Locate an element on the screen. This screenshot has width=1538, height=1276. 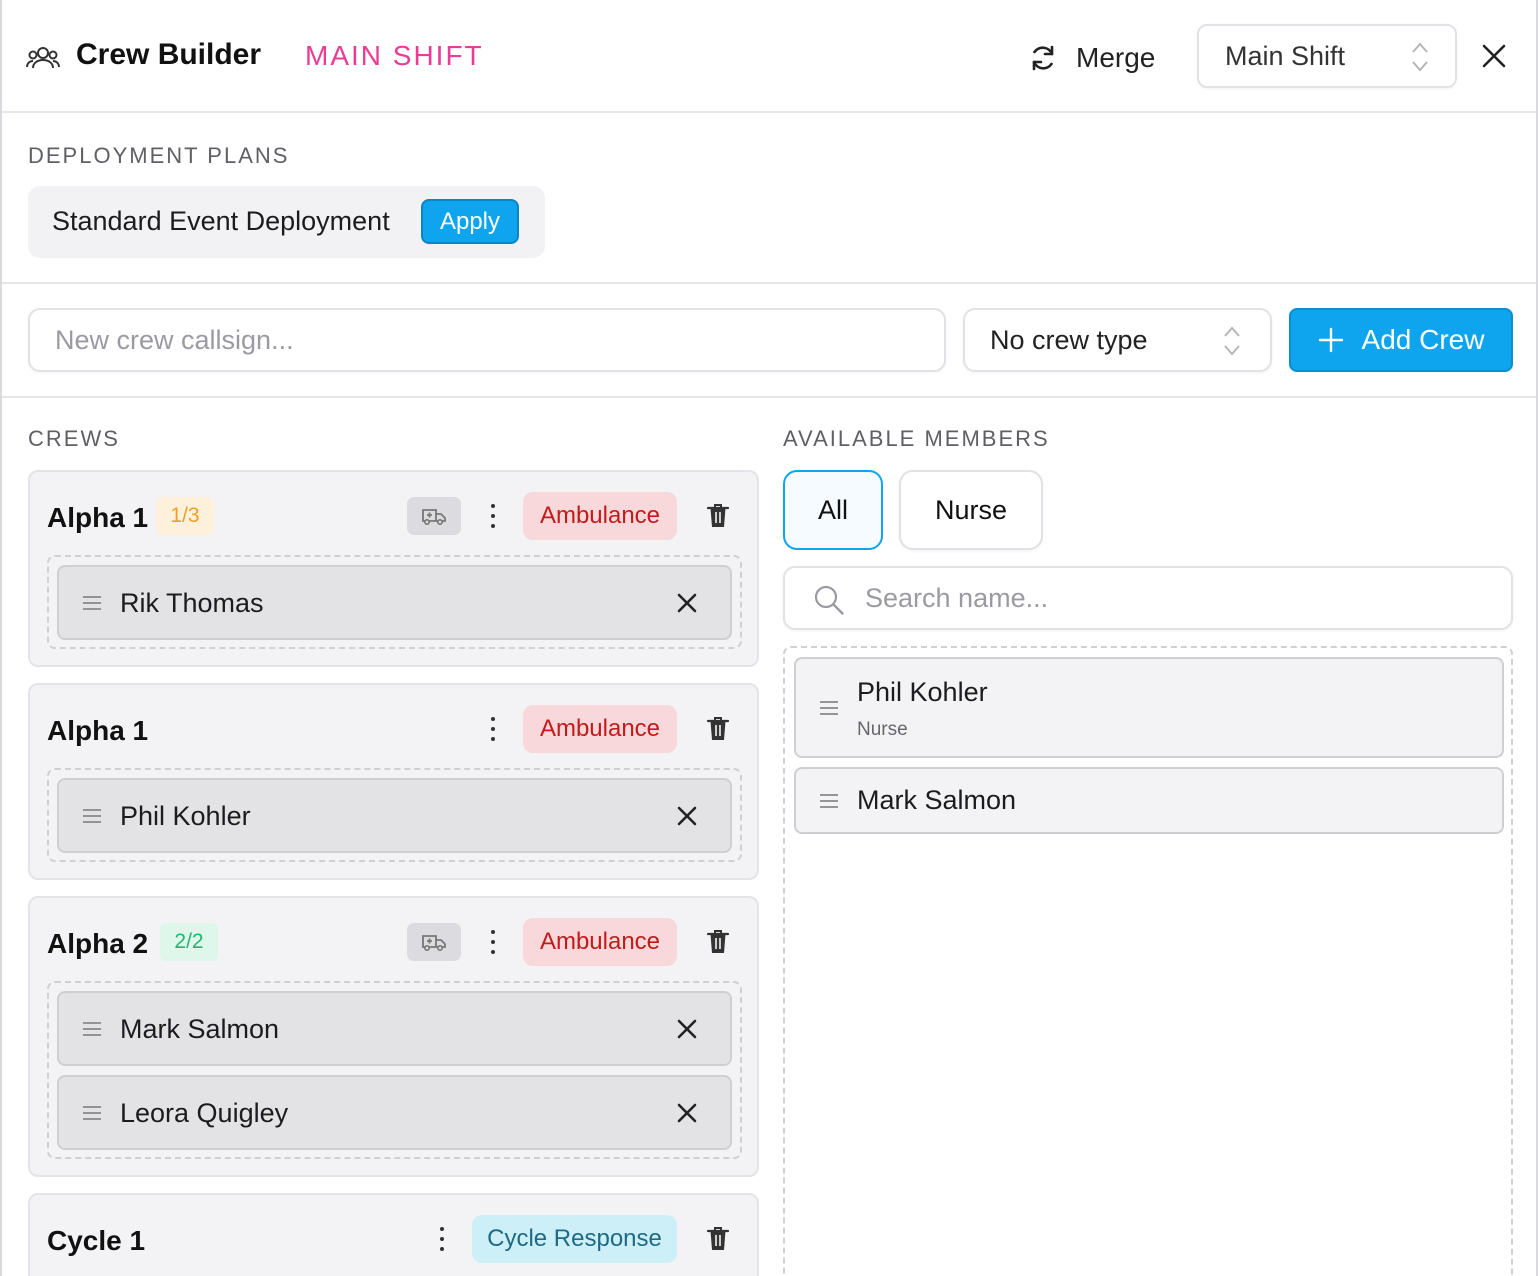
crew-dropzone: Rik Thomas is located at coordinates (394, 602).